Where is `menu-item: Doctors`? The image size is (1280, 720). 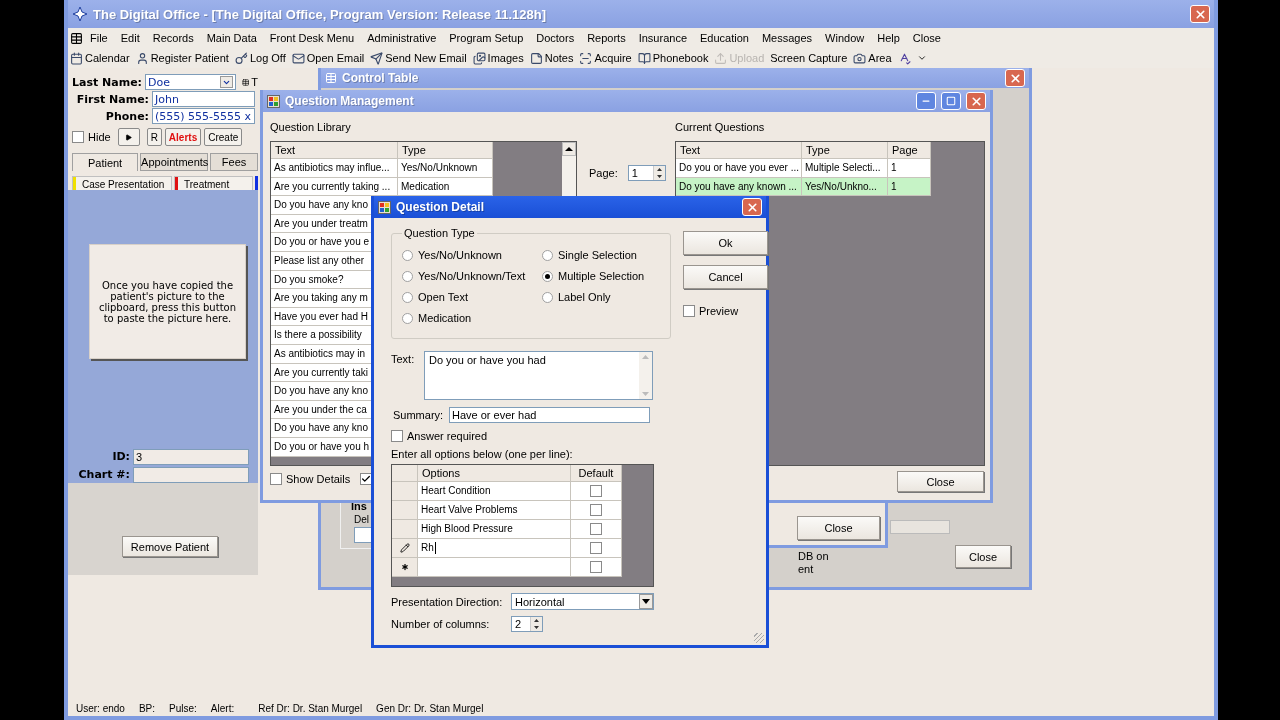
menu-item: Doctors is located at coordinates (555, 38).